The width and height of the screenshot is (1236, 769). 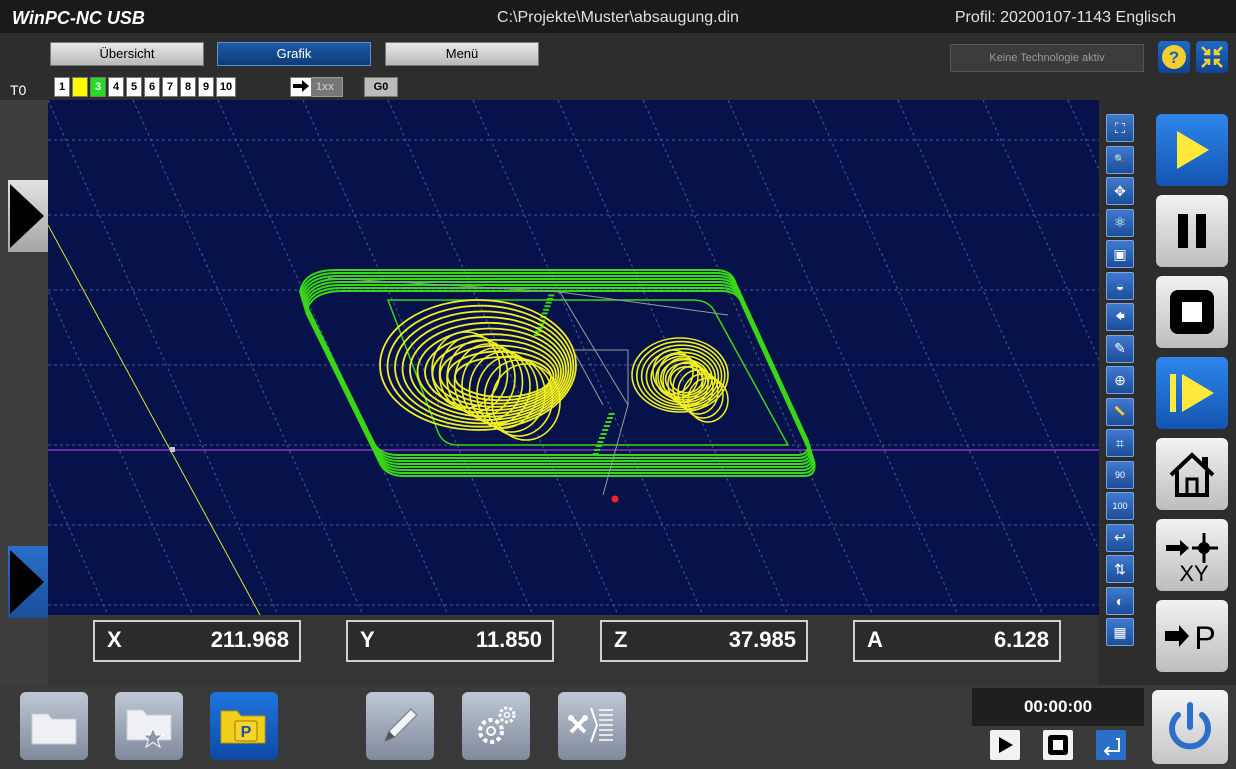 I want to click on ruler-button: 📏, so click(x=1120, y=411).